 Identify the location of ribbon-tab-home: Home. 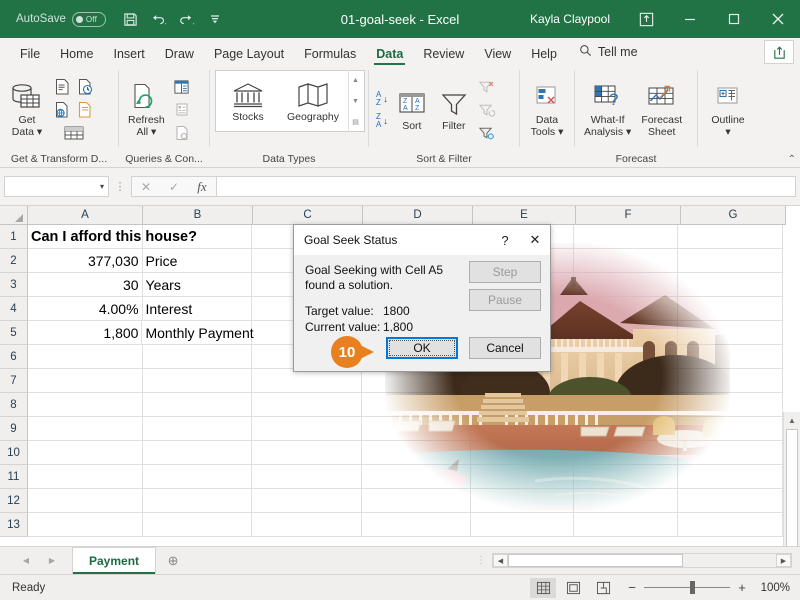
(76, 55).